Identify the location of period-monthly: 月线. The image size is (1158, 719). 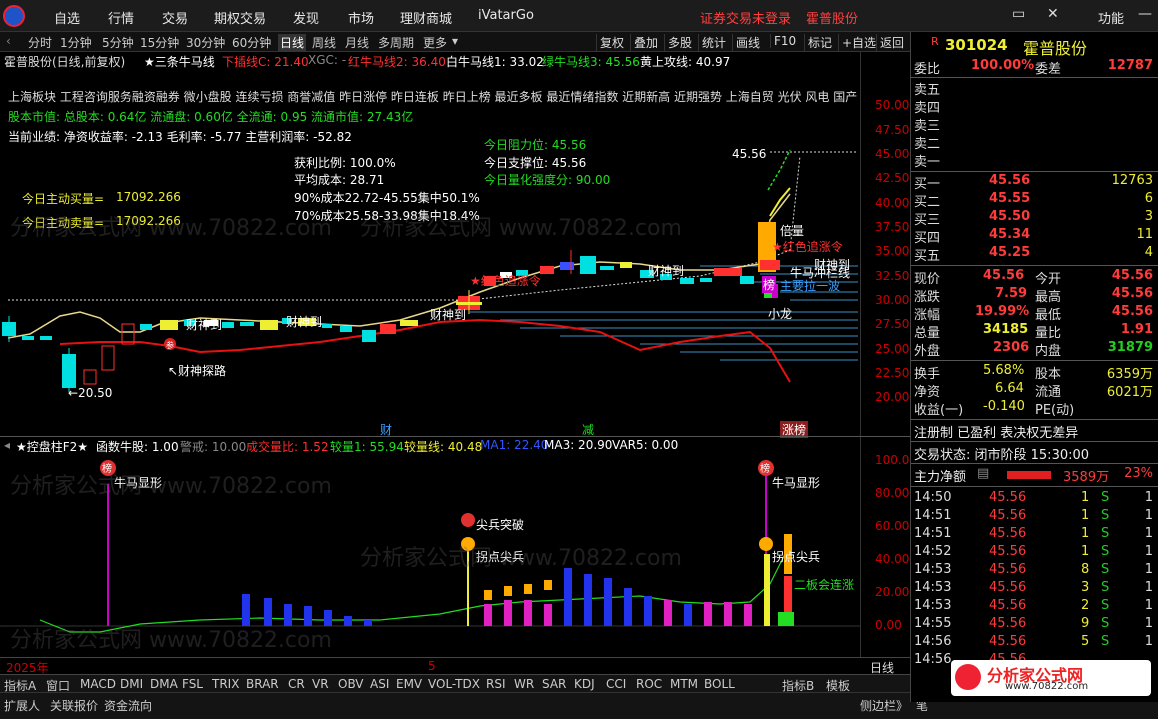
(357, 42).